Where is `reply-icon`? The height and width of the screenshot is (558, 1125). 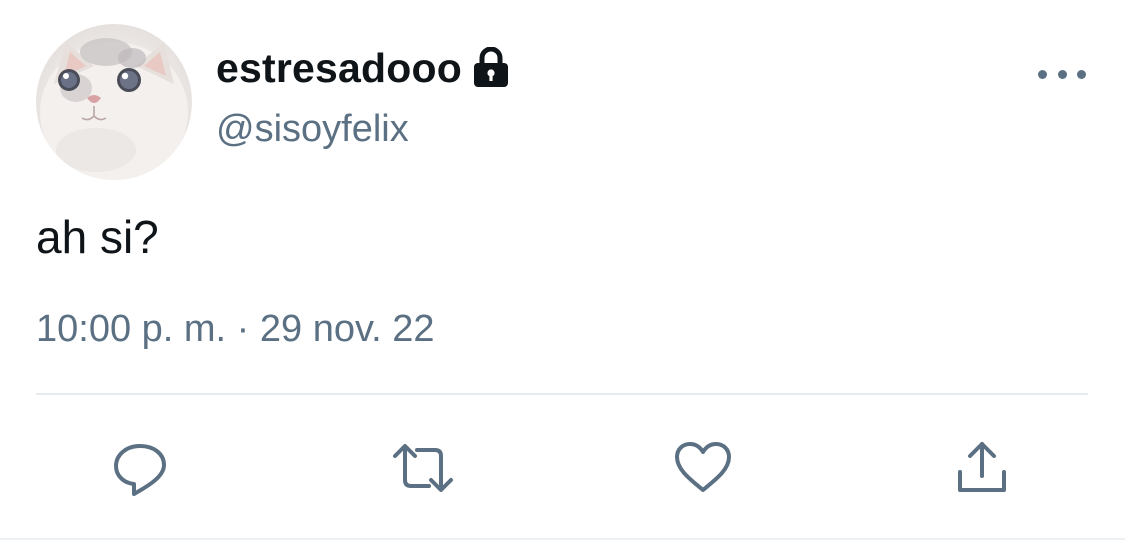
reply-icon is located at coordinates (140, 470).